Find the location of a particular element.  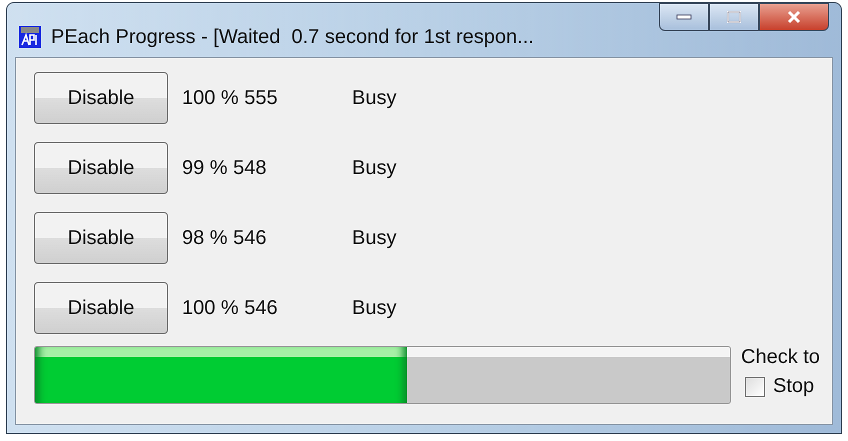

stop-checkbox: Stop is located at coordinates (782, 386).